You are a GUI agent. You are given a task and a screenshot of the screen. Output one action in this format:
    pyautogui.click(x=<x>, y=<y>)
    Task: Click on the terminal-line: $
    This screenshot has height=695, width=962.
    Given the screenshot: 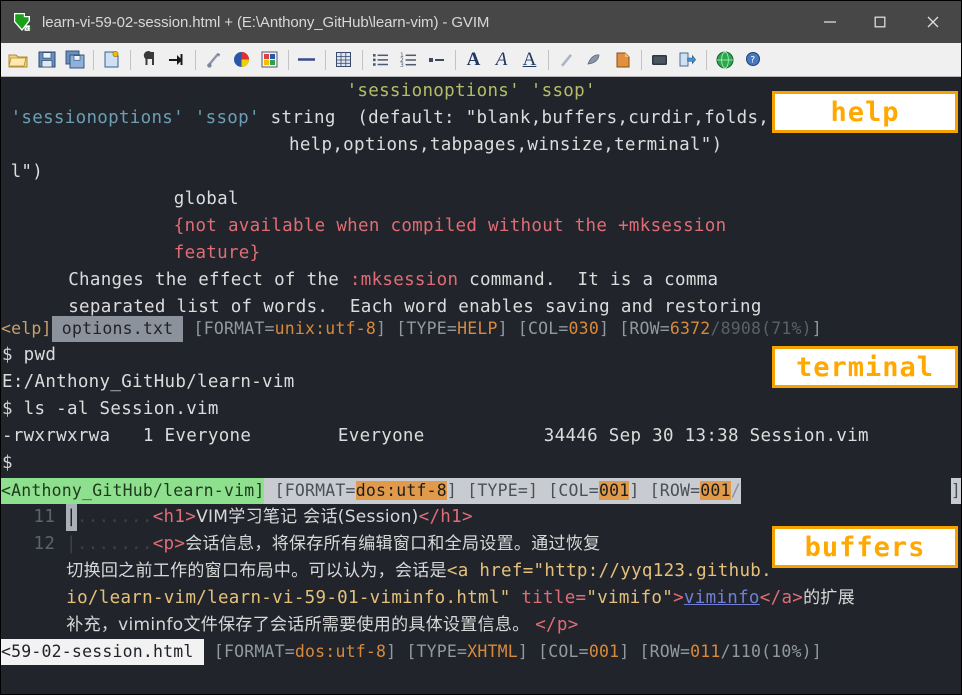 What is the action you would take?
    pyautogui.click(x=481, y=463)
    